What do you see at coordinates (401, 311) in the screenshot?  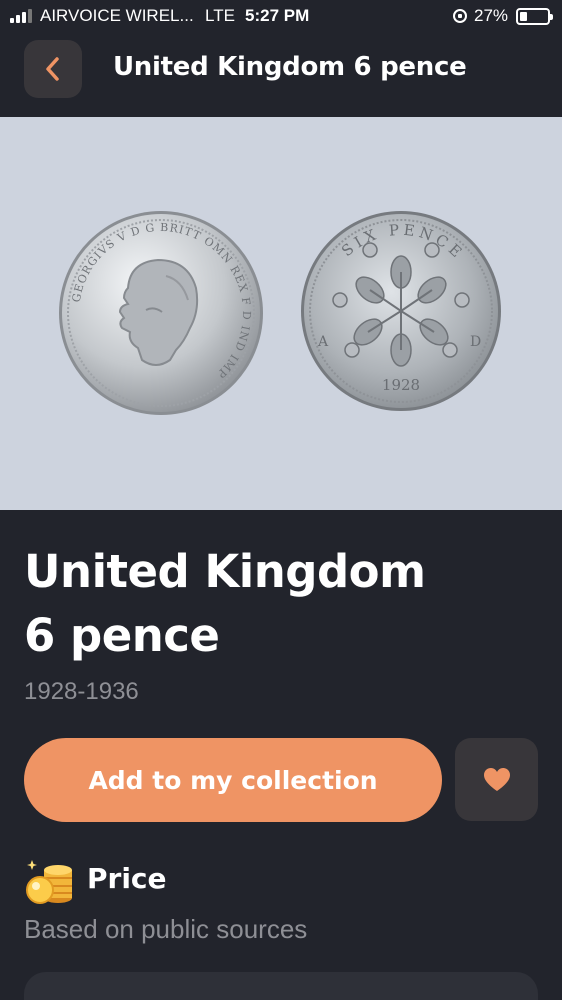 I see `coin-reverse-image: SIX PENCE A D 1928` at bounding box center [401, 311].